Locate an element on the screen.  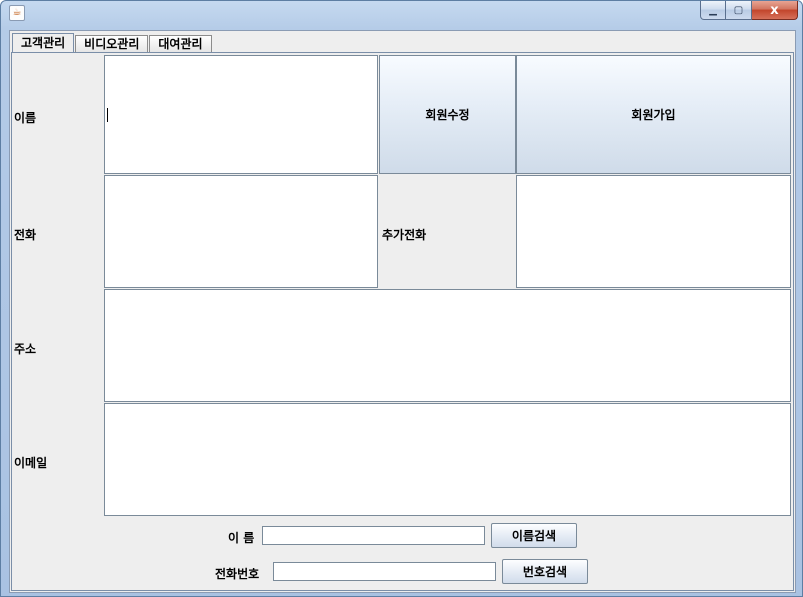
java-icon: ☕ is located at coordinates (17, 13).